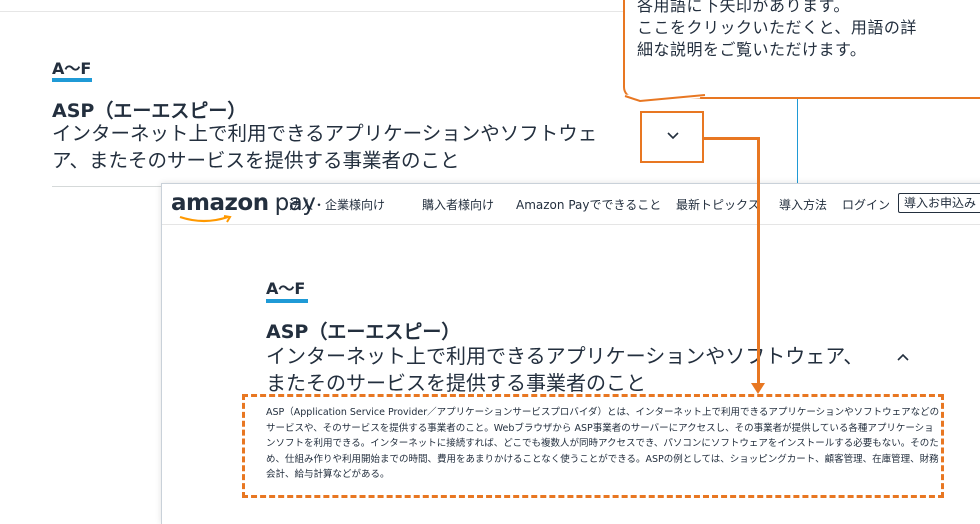  Describe the element at coordinates (718, 204) in the screenshot. I see `nav-item-topics: 最新トピックス` at that location.